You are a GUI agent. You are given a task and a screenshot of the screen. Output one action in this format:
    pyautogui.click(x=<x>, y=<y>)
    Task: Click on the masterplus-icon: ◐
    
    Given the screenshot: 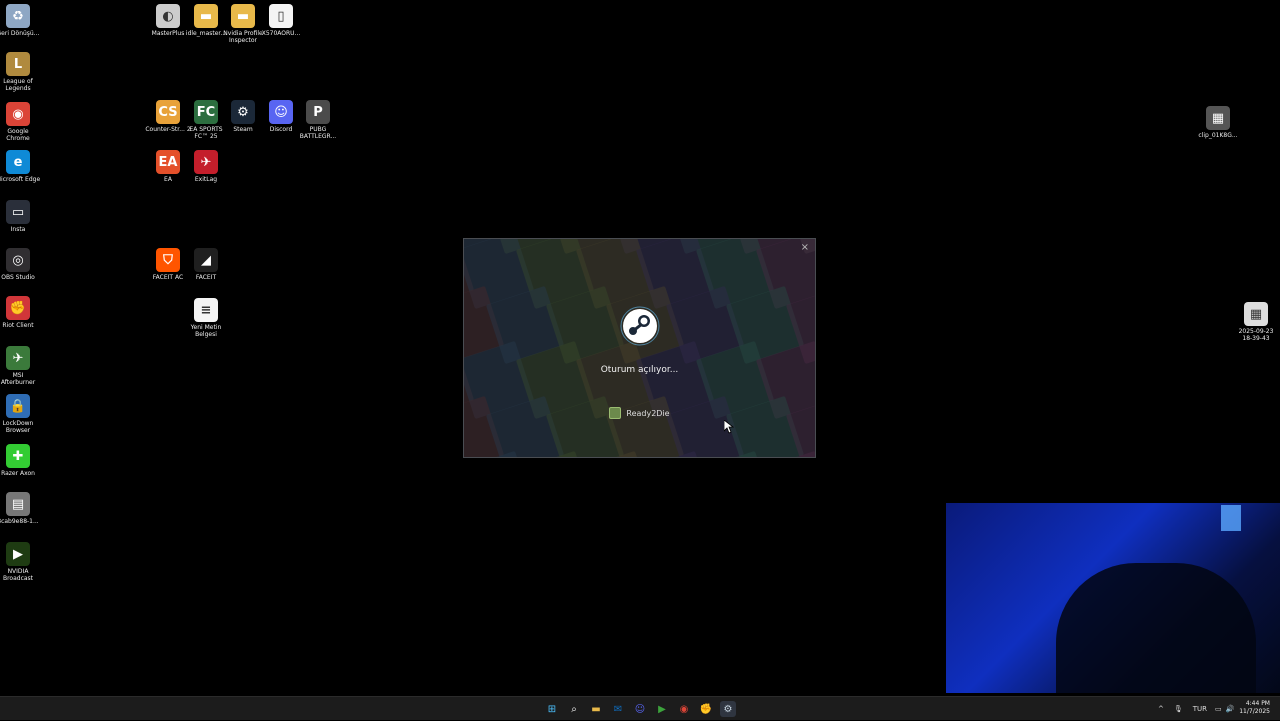 What is the action you would take?
    pyautogui.click(x=168, y=16)
    